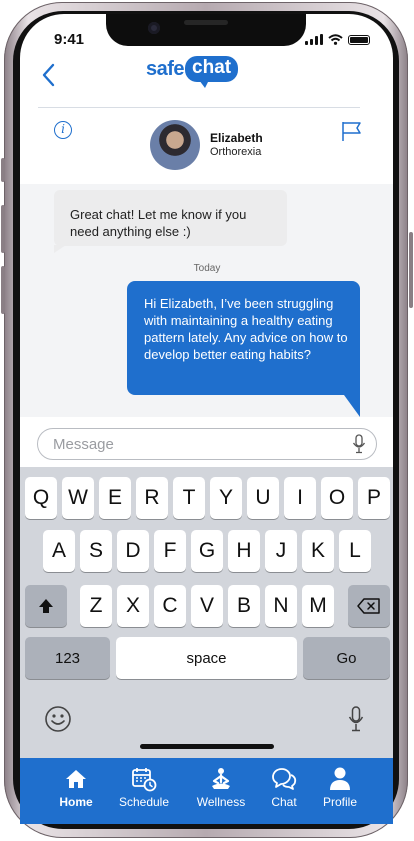 The height and width of the screenshot is (841, 414). What do you see at coordinates (152, 498) in the screenshot?
I see `key-letter: R` at bounding box center [152, 498].